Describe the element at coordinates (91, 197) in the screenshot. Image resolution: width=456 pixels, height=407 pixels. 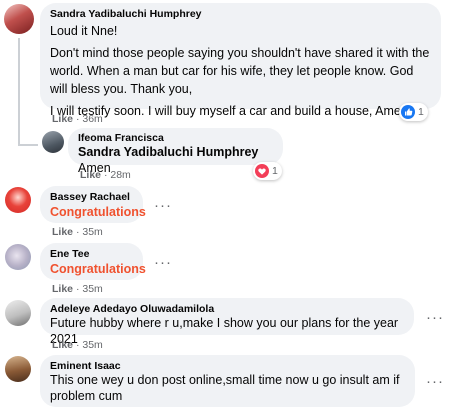
I see `comment-author: Bassey Rachael` at that location.